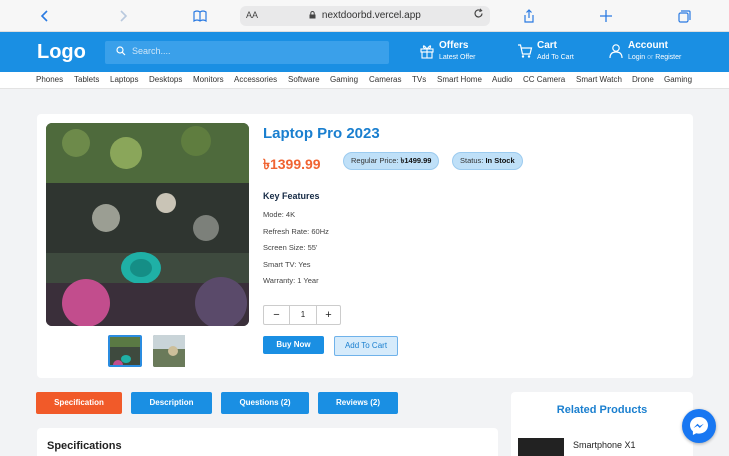 This screenshot has height=456, width=729. What do you see at coordinates (165, 79) in the screenshot?
I see `category-desktops: Desktops` at bounding box center [165, 79].